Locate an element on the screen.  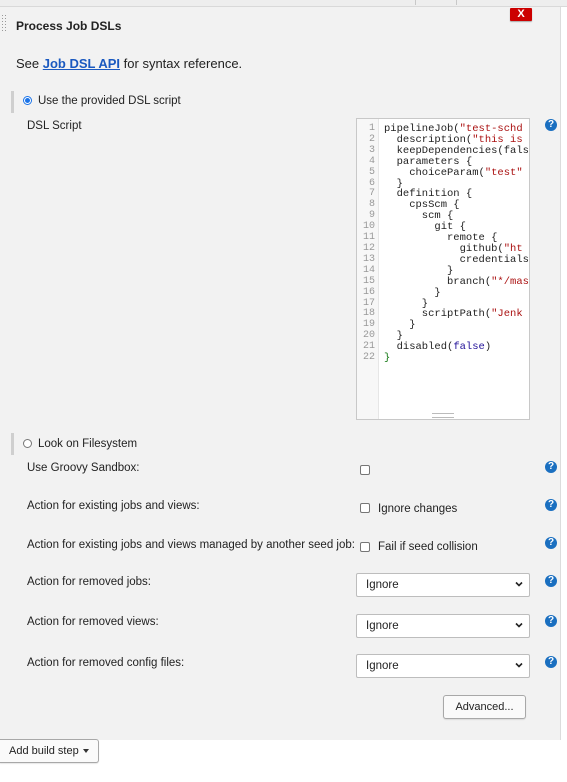
removed-views-label: Action for removed views: is located at coordinates (93, 622).